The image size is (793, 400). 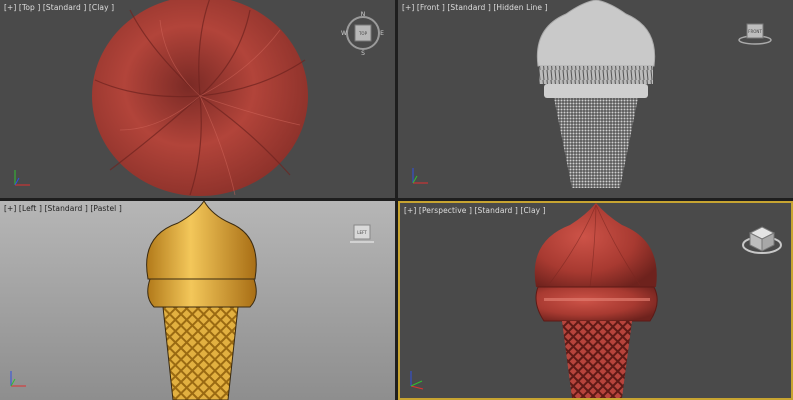 I want to click on compass-west: W, so click(x=344, y=33).